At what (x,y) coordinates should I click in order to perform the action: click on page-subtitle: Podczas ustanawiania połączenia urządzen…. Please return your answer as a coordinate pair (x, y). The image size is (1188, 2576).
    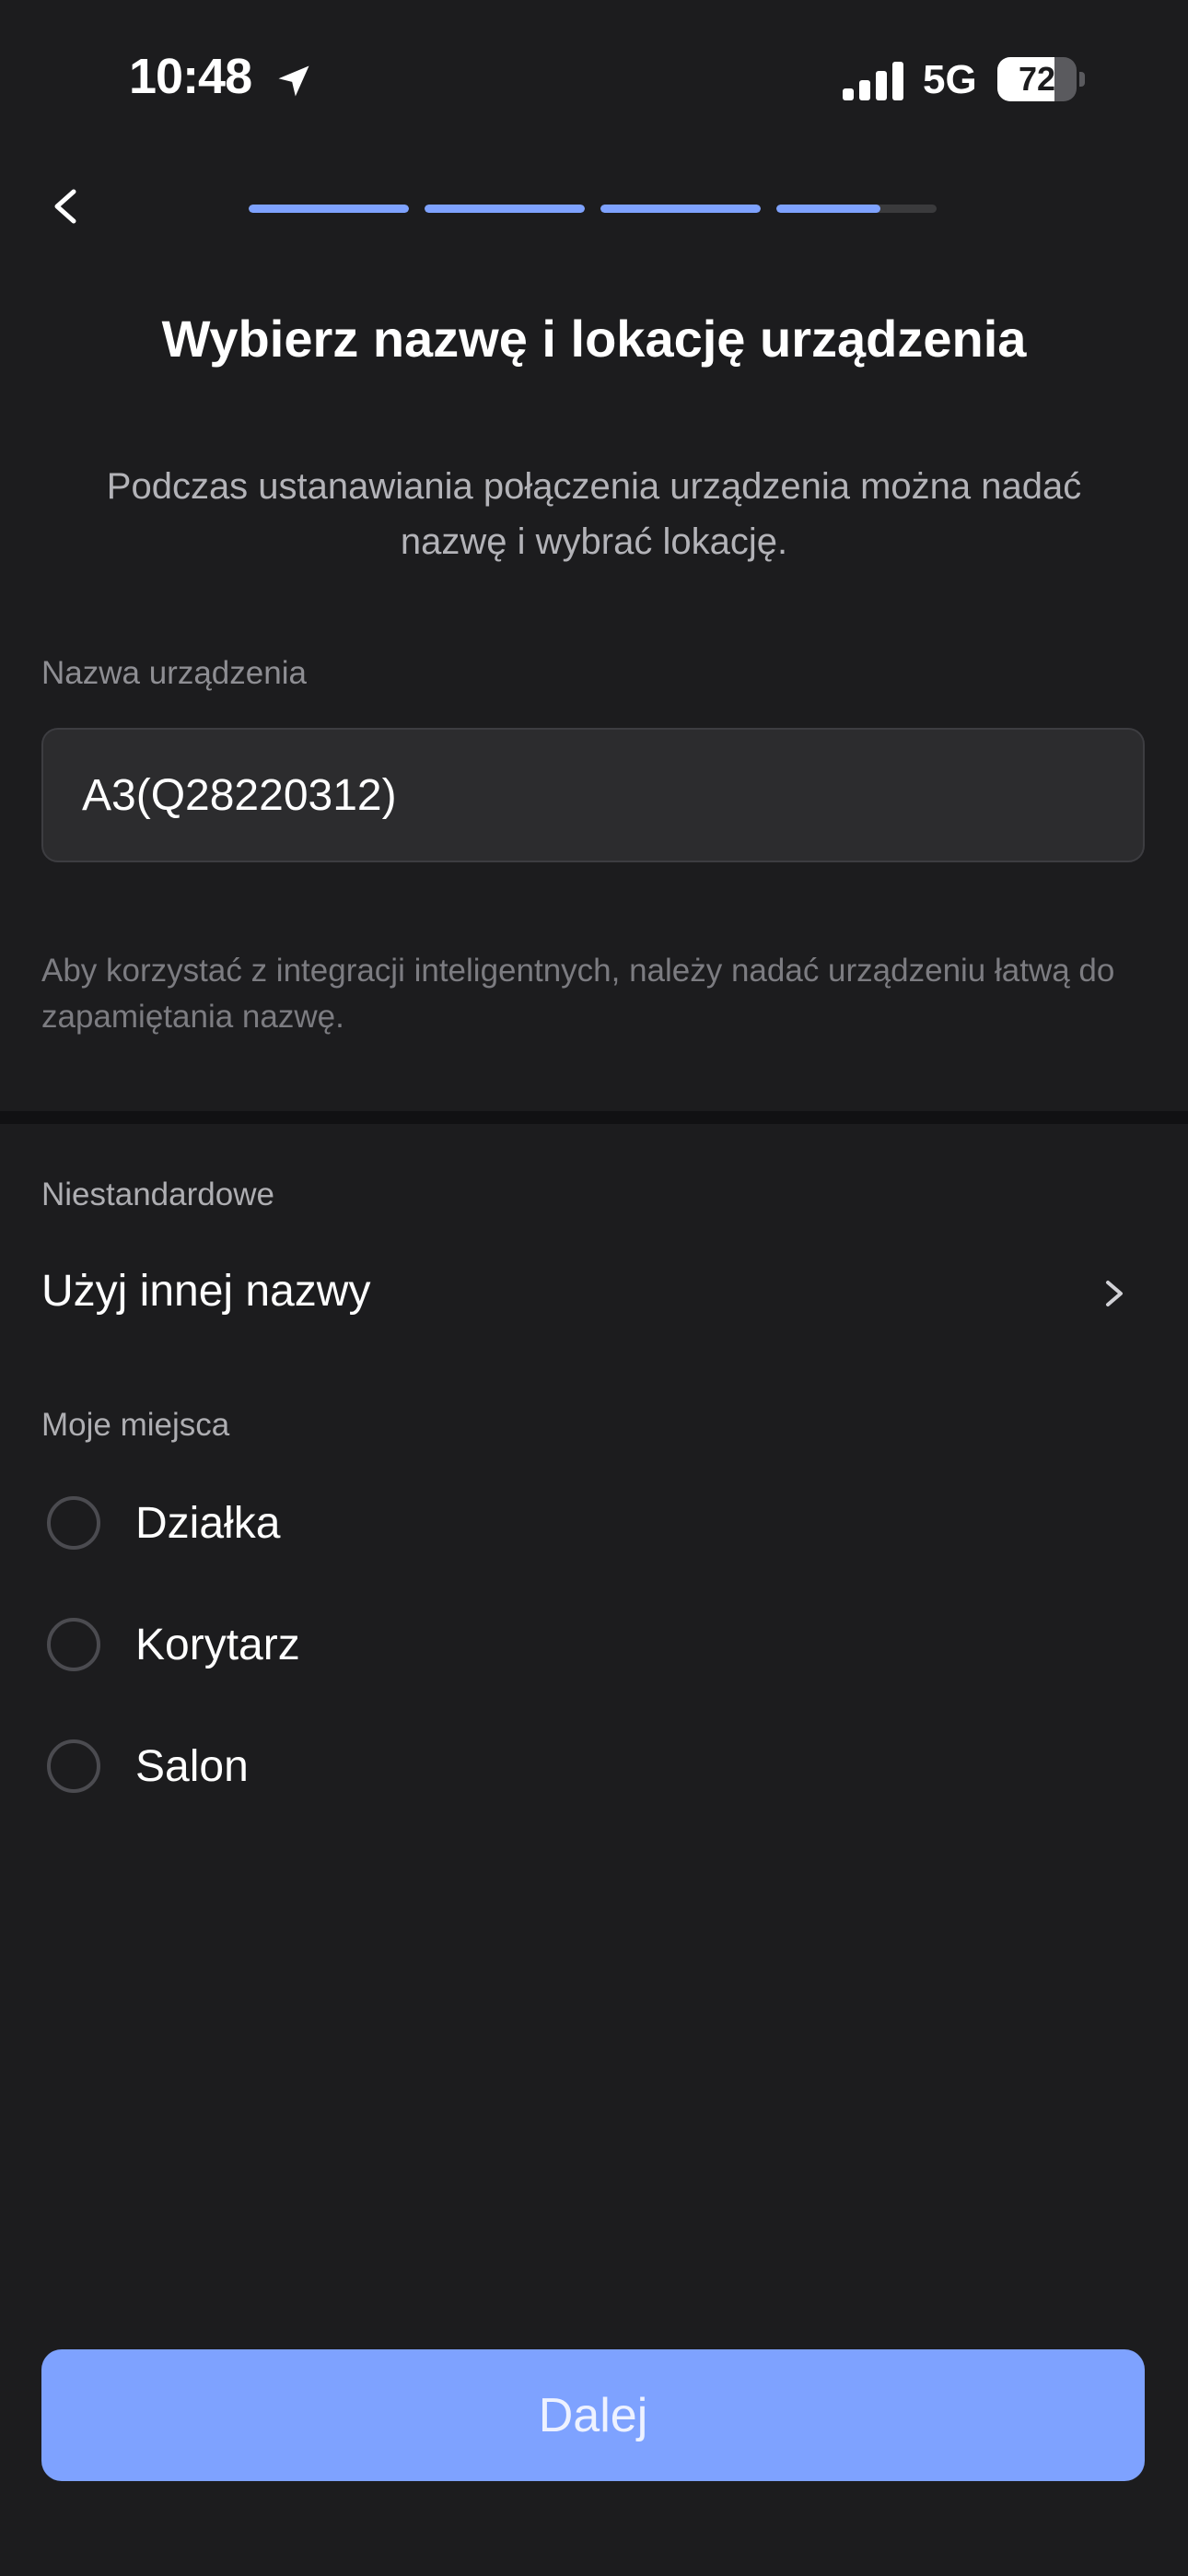
    Looking at the image, I should click on (594, 514).